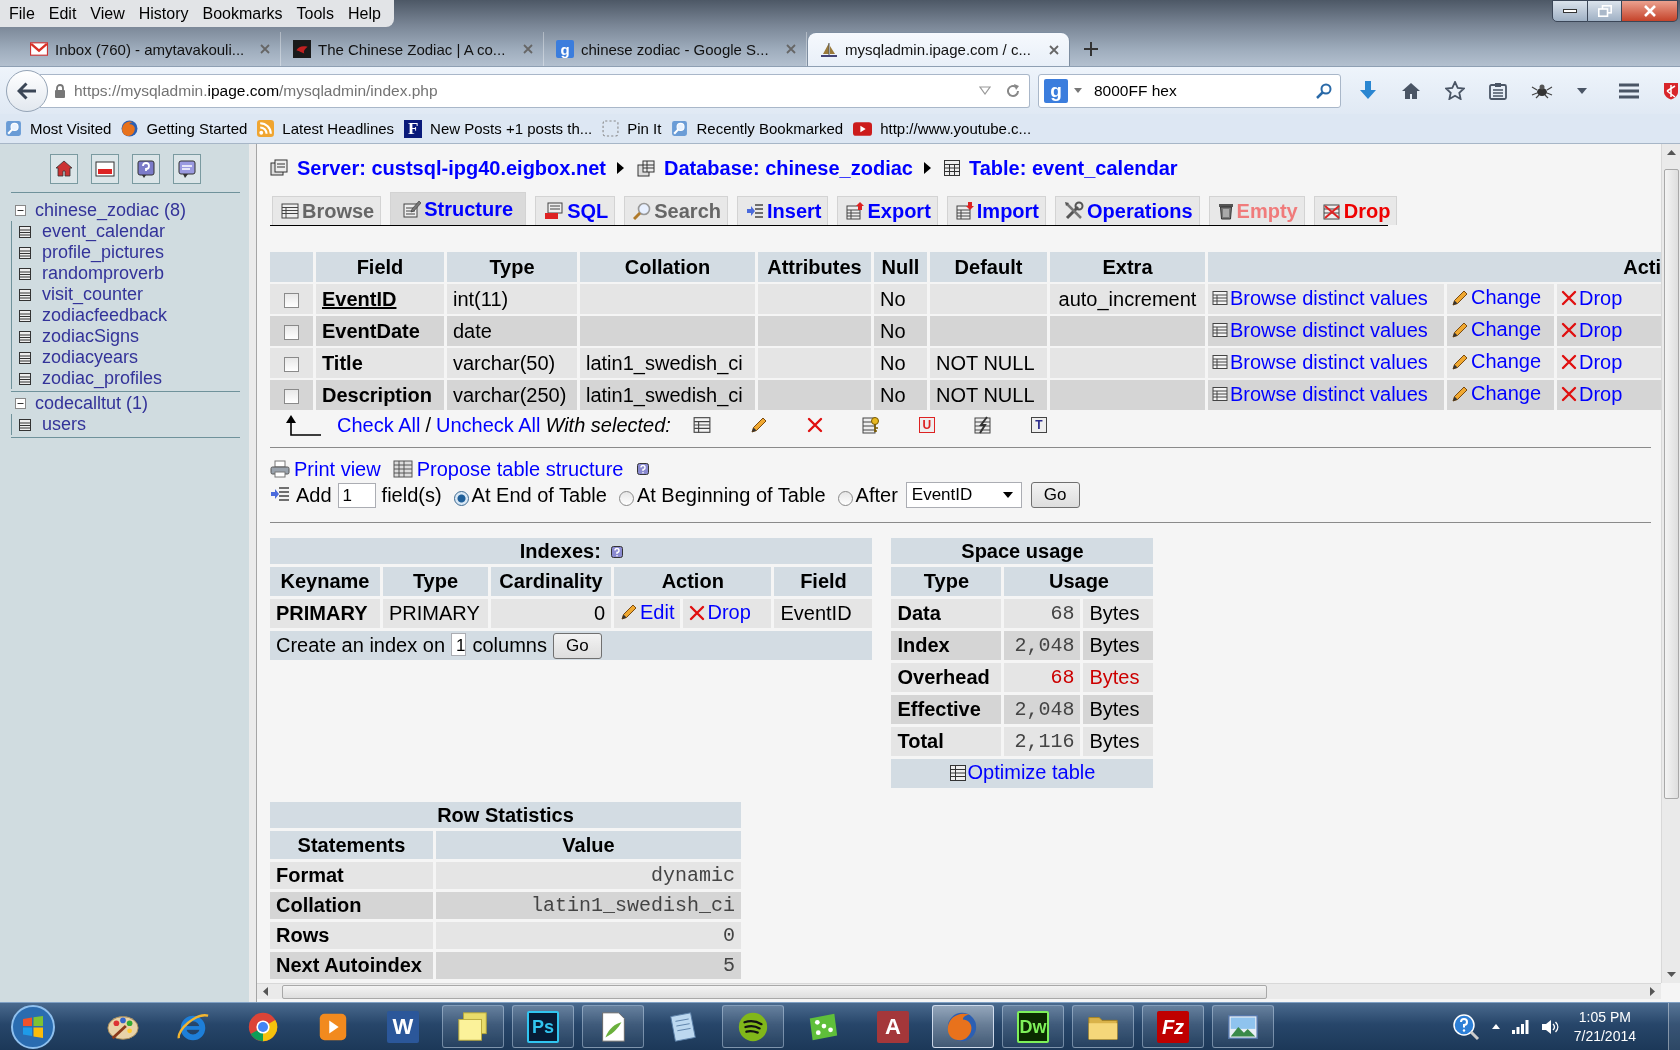 The height and width of the screenshot is (1050, 1680). What do you see at coordinates (575, 210) in the screenshot?
I see `tab: SQL` at bounding box center [575, 210].